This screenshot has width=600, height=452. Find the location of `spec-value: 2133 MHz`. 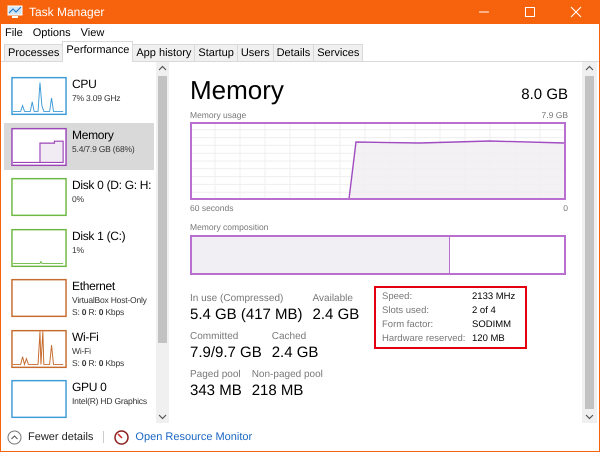

spec-value: 2133 MHz is located at coordinates (494, 296).